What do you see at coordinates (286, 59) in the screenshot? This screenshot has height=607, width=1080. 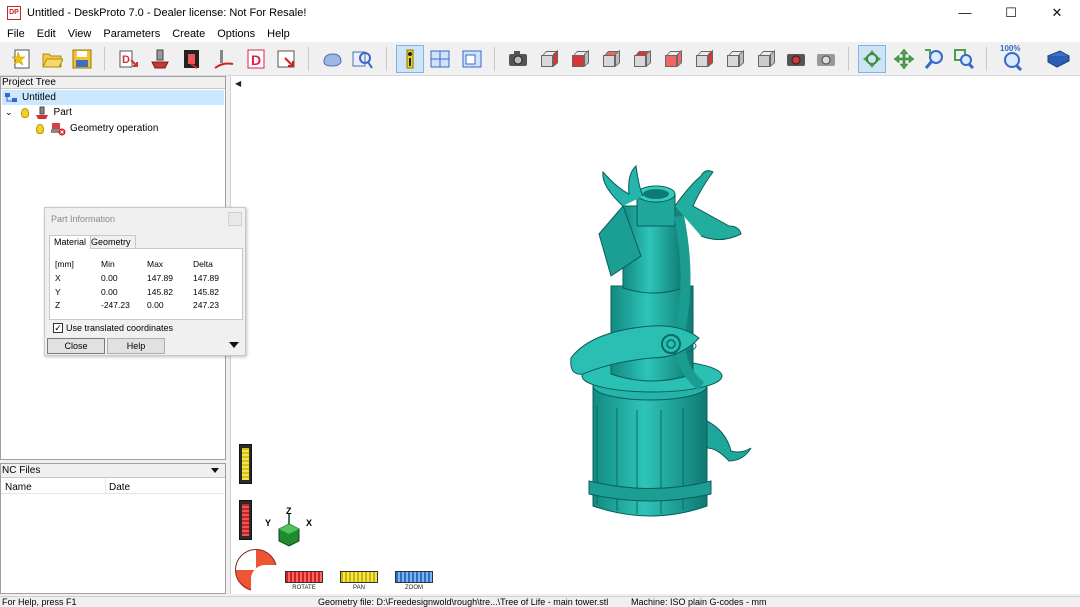 I see `save-nc-button` at bounding box center [286, 59].